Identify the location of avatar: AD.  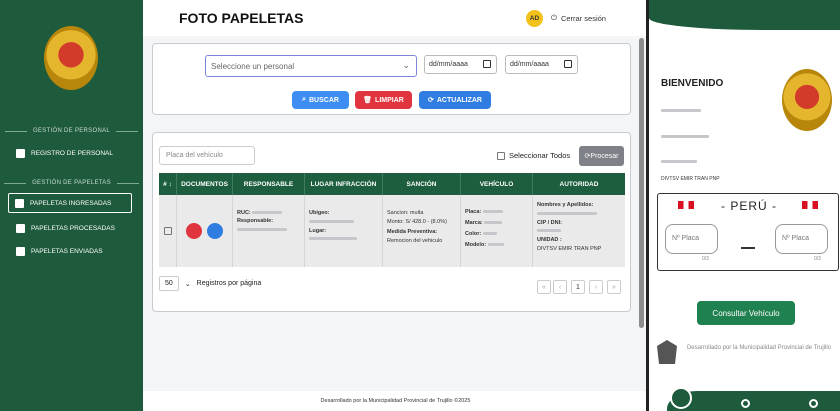
(534, 18).